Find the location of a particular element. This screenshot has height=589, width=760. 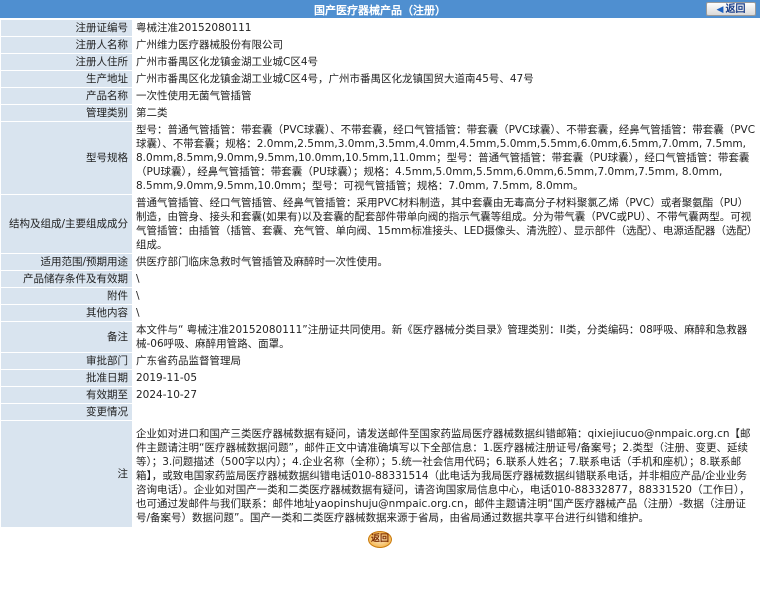

row-approval-date: 批准日期 2019-11-05 is located at coordinates (380, 378).